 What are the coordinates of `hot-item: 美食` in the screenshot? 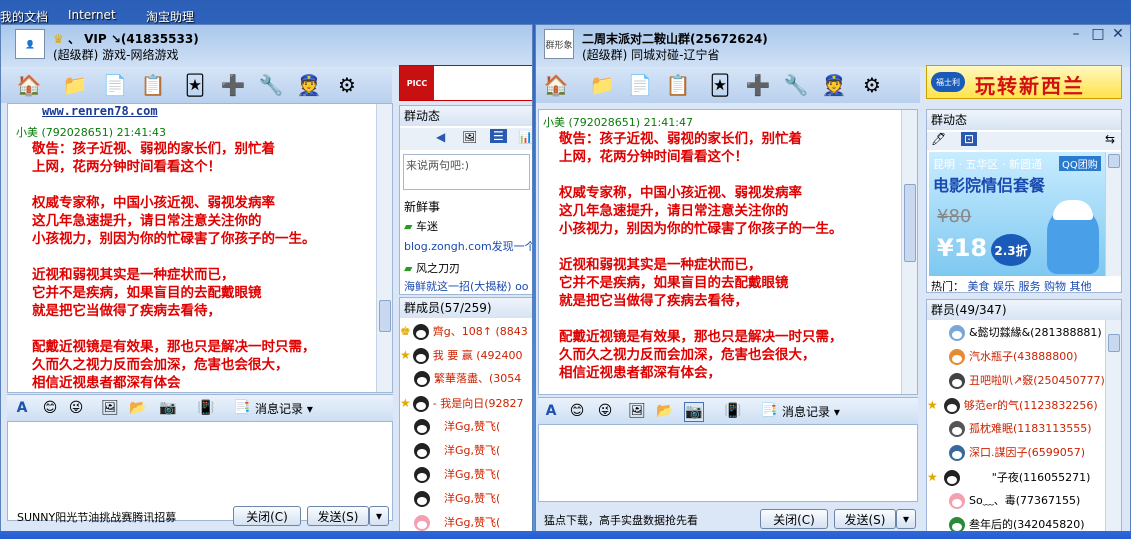 It's located at (979, 286).